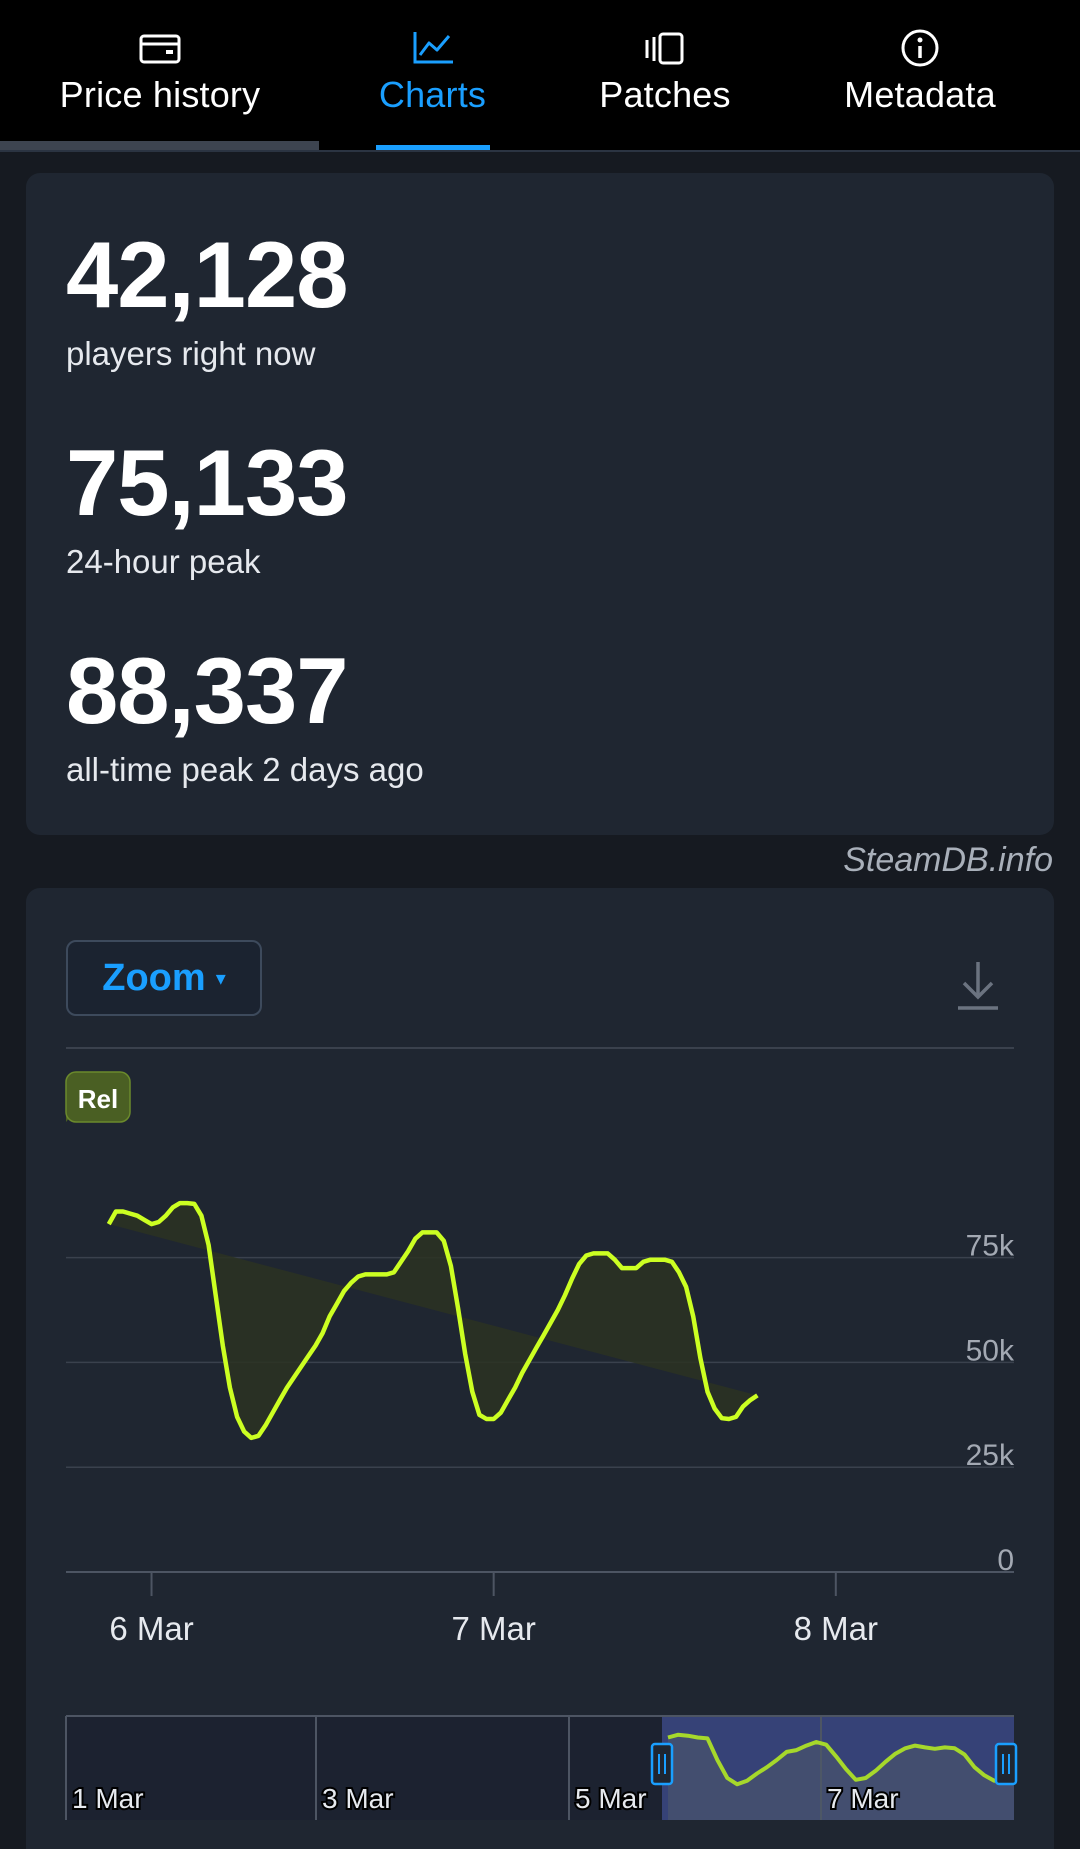  I want to click on tab-price-history: Price history, so click(160, 75).